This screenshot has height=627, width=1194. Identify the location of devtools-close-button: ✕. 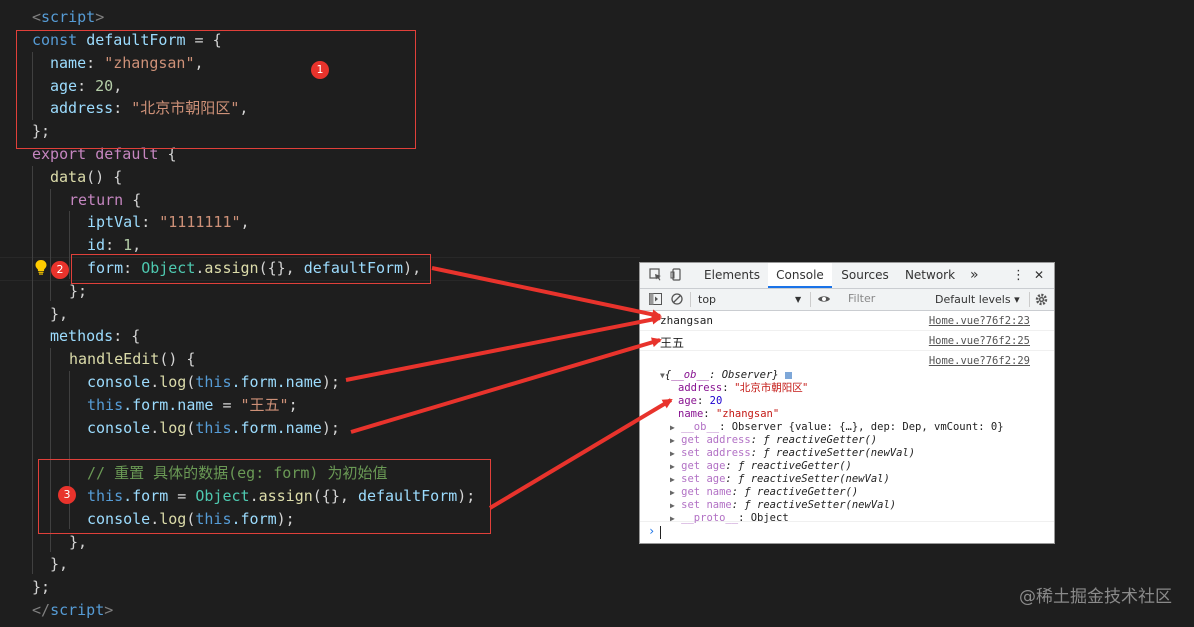
(1040, 275).